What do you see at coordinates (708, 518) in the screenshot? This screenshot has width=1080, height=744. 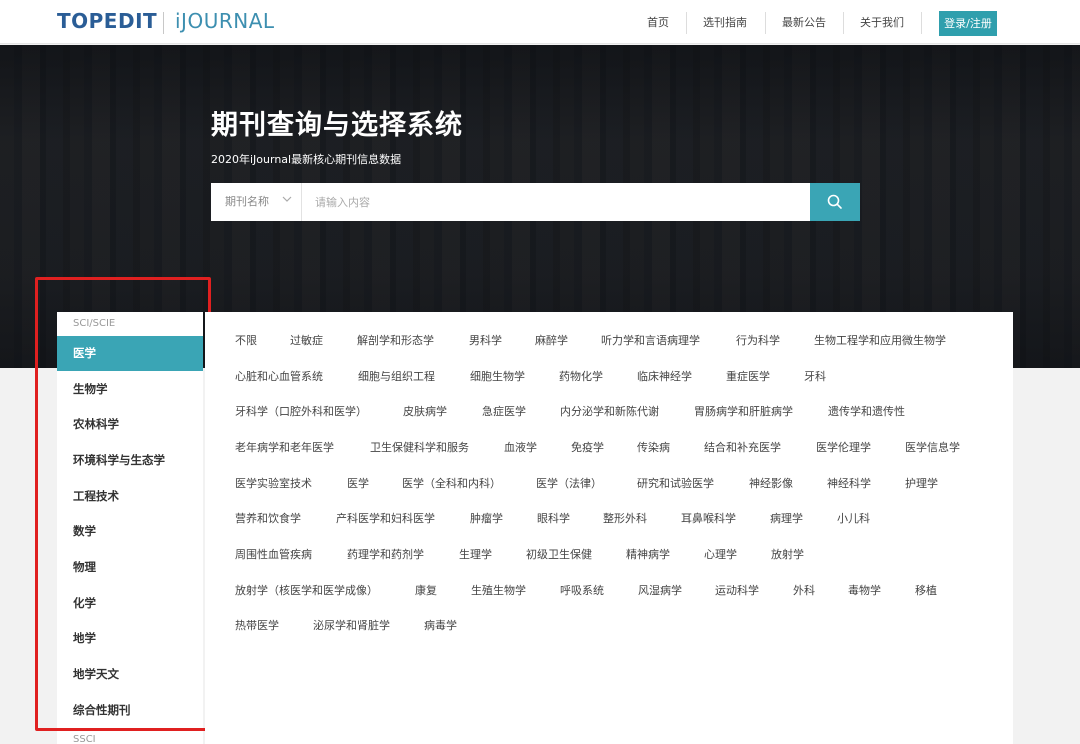 I see `subject-tag: 耳鼻喉科学` at bounding box center [708, 518].